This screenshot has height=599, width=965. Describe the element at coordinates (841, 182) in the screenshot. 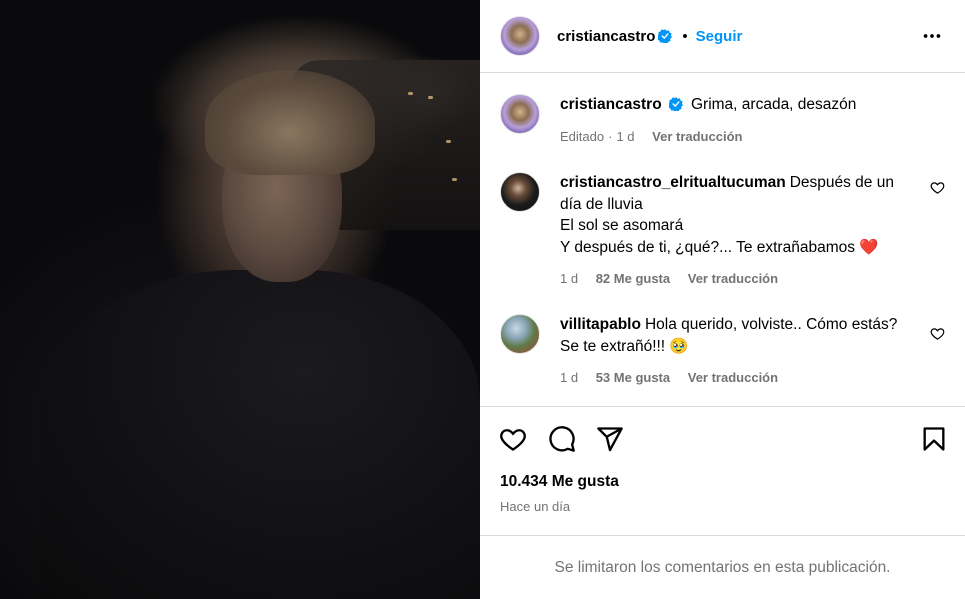

I see `comment-line: Después de un` at that location.